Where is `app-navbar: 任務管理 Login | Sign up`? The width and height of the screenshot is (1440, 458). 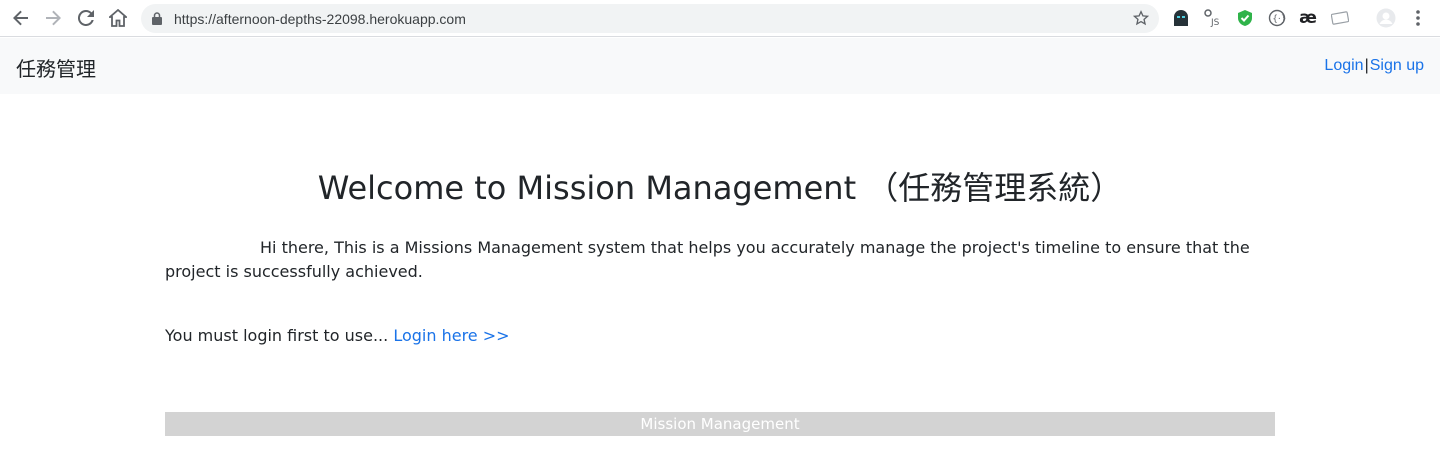
app-navbar: 任務管理 Login | Sign up is located at coordinates (720, 66).